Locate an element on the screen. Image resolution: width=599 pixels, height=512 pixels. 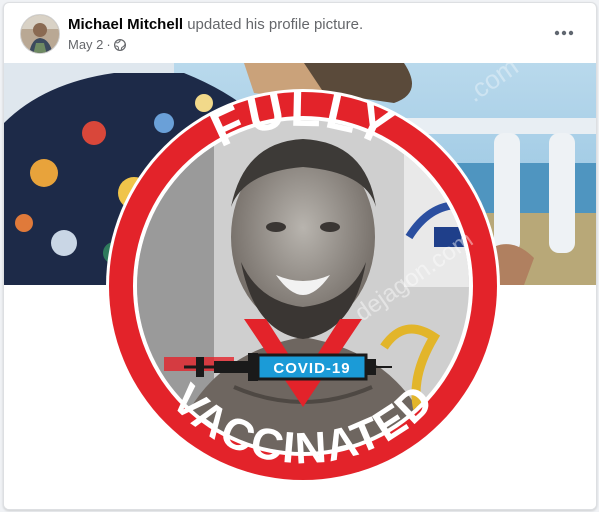
post-meta: May 2 · is located at coordinates (97, 44).